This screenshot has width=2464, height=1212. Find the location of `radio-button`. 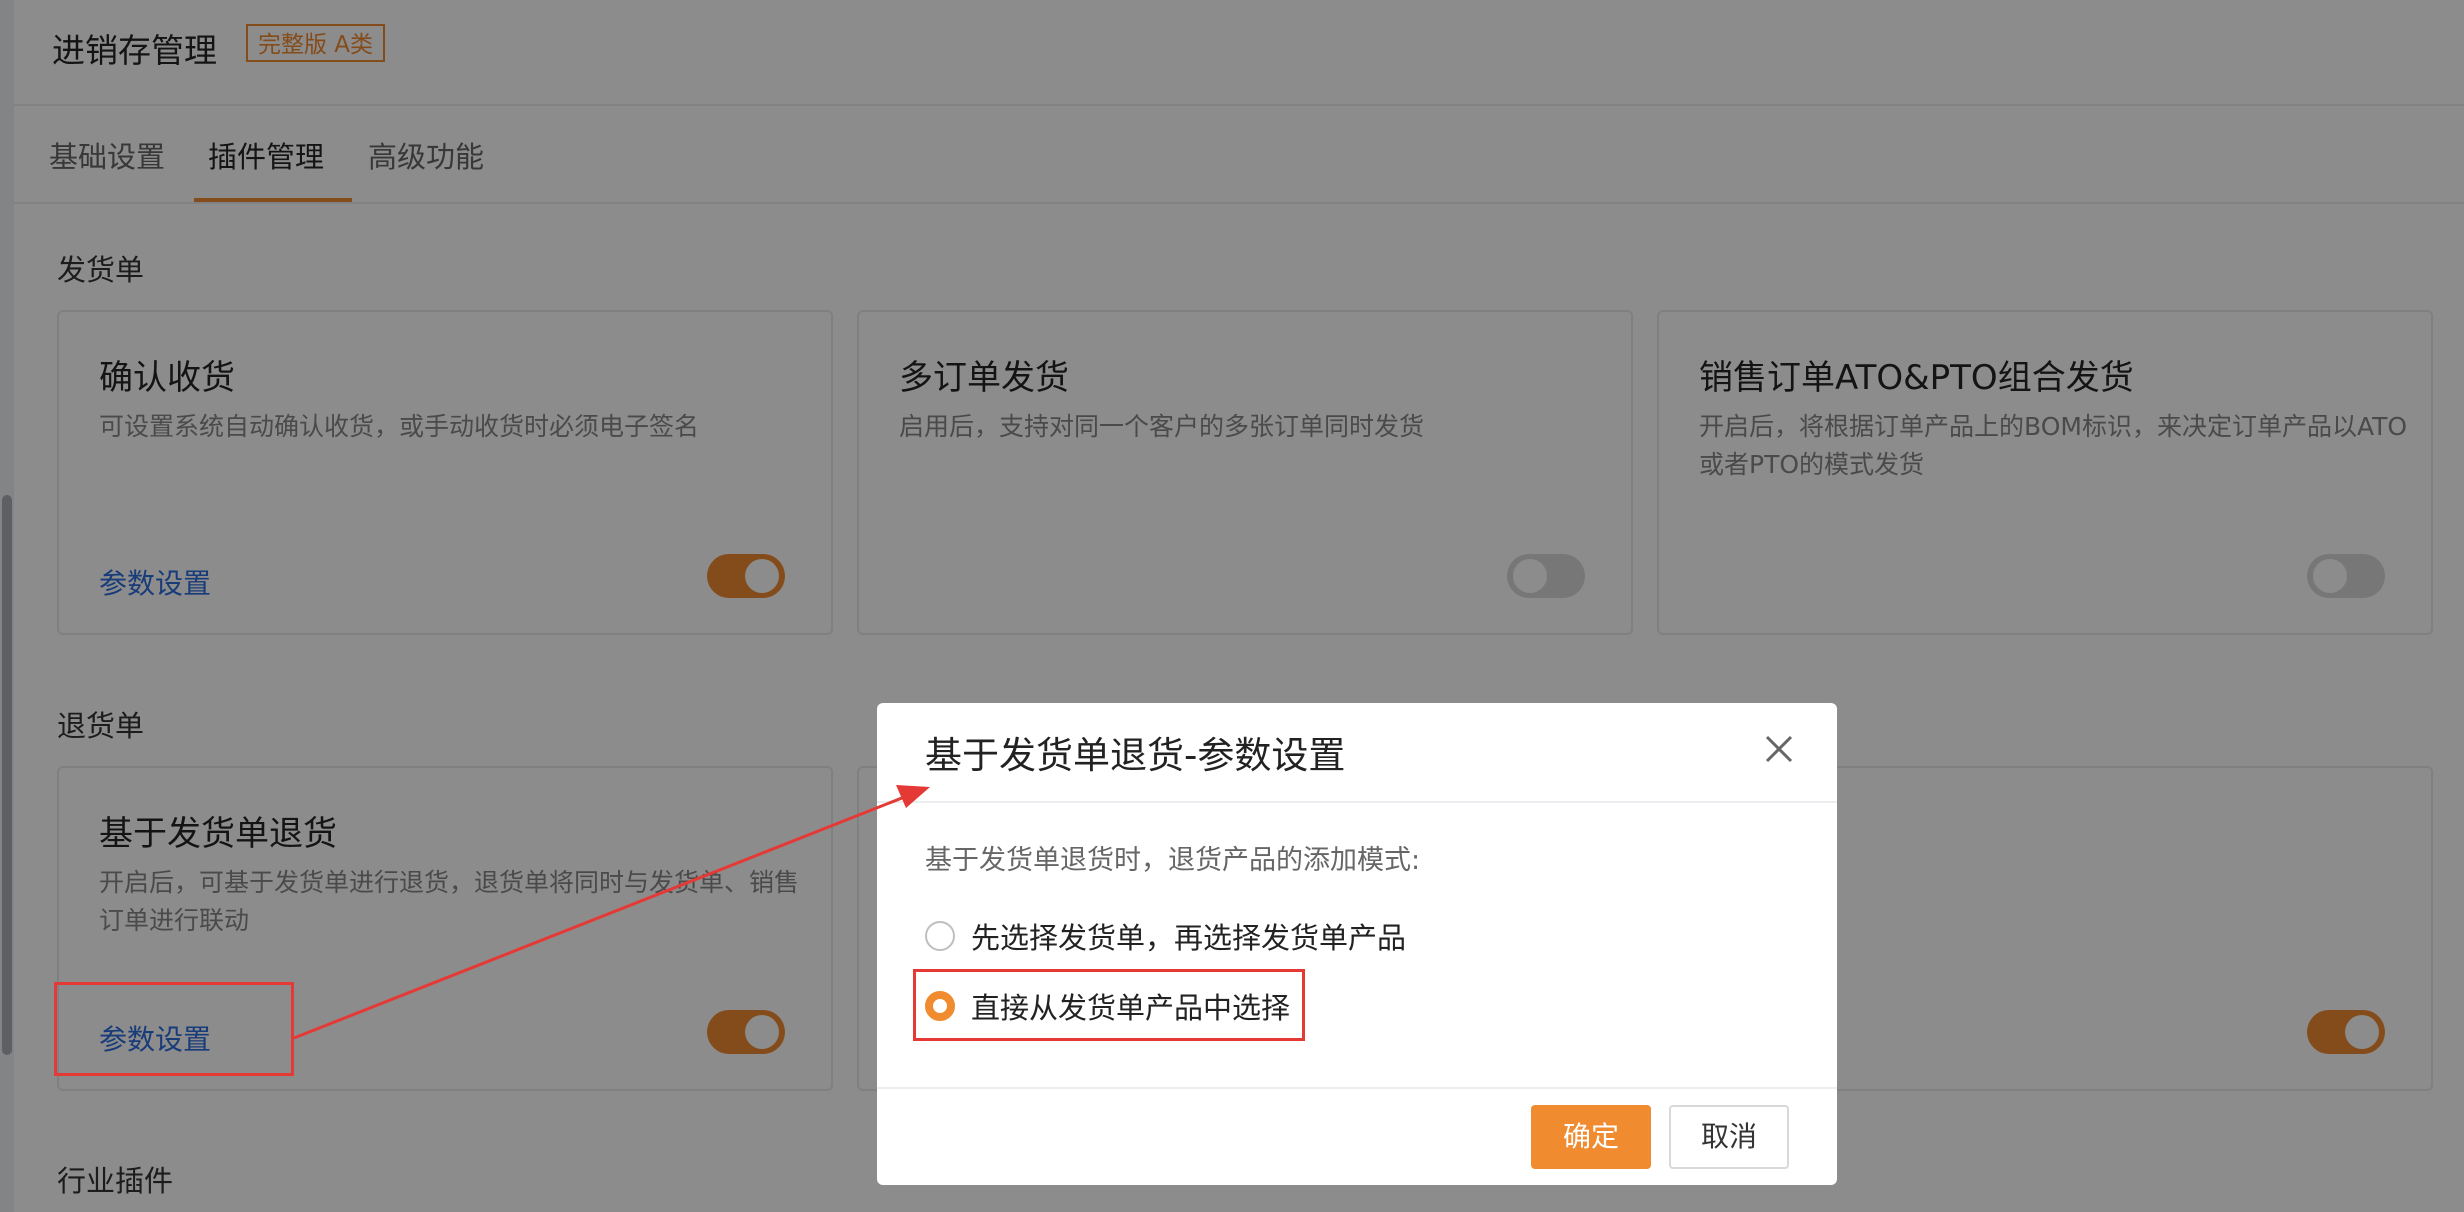

radio-button is located at coordinates (940, 936).